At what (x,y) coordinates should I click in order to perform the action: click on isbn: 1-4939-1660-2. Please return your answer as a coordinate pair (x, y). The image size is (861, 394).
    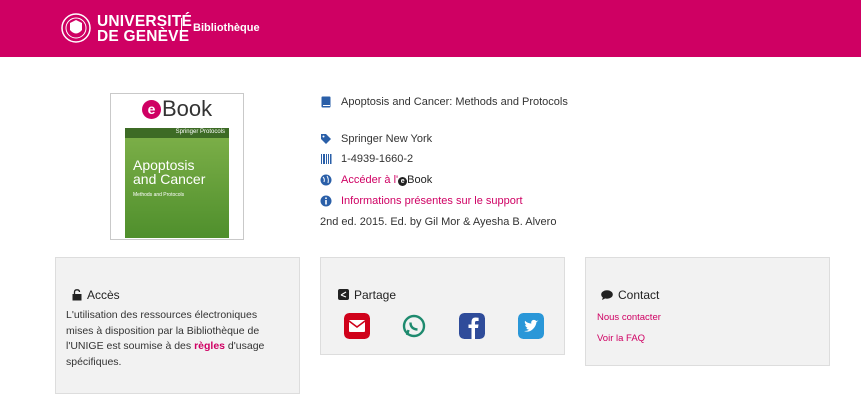
    Looking at the image, I should click on (377, 159).